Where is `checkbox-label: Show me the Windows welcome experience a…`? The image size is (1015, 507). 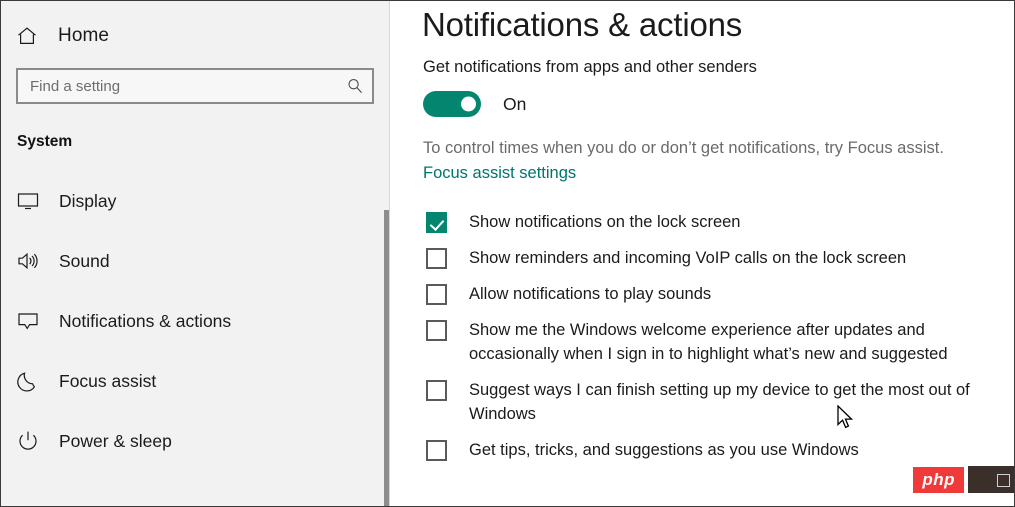
checkbox-label: Show me the Windows welcome experience a… is located at coordinates (708, 342).